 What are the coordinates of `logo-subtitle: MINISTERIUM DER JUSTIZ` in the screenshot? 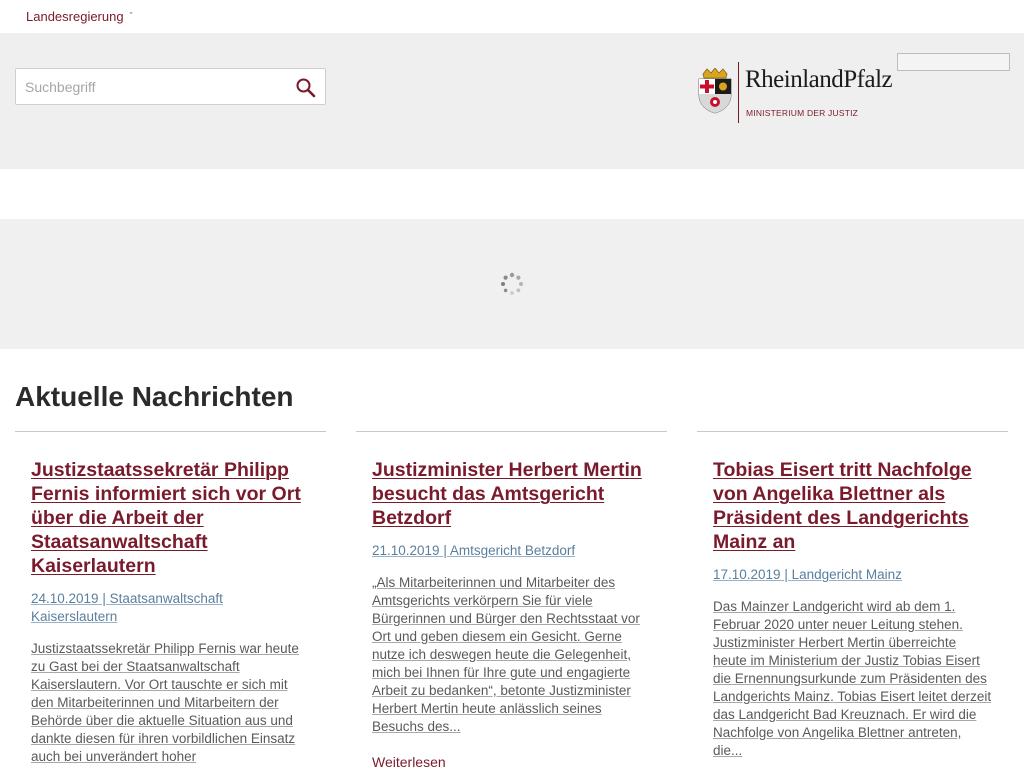 It's located at (802, 113).